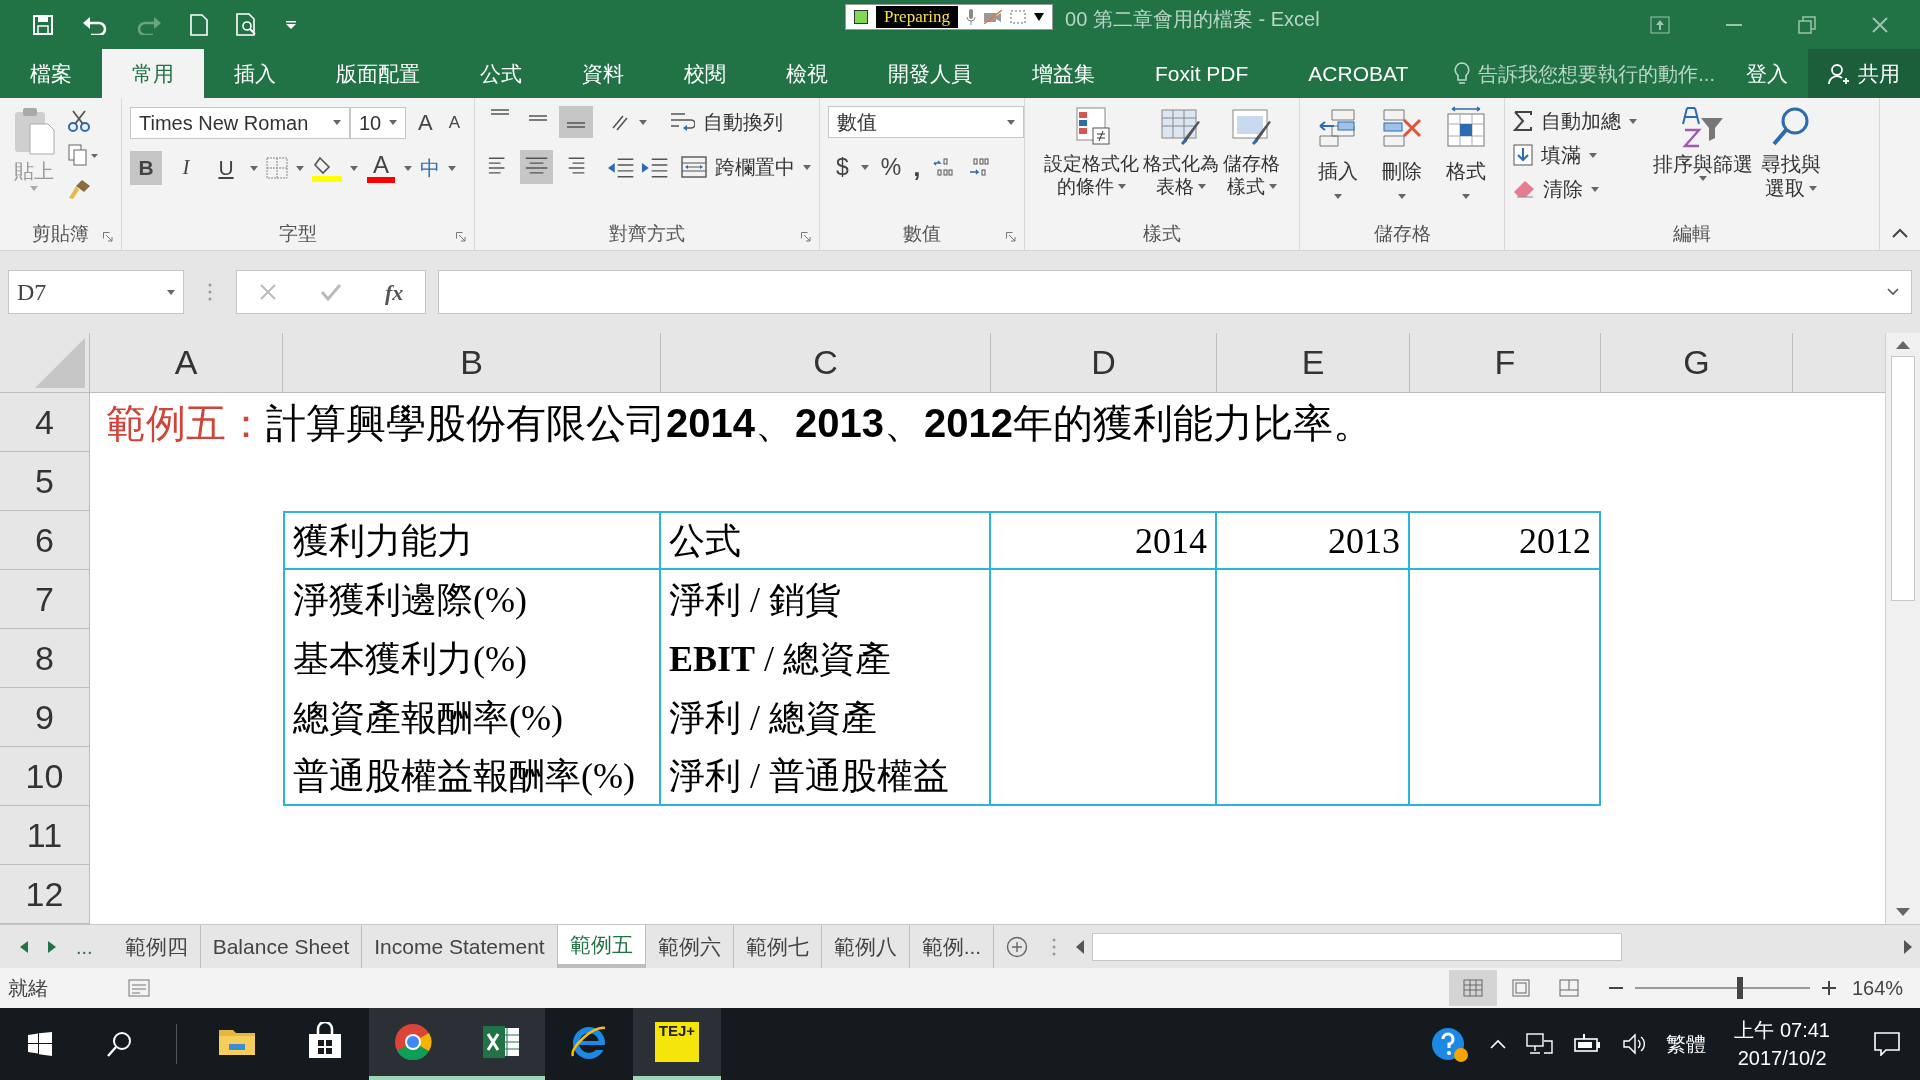  I want to click on next-sheet-icon, so click(52, 946).